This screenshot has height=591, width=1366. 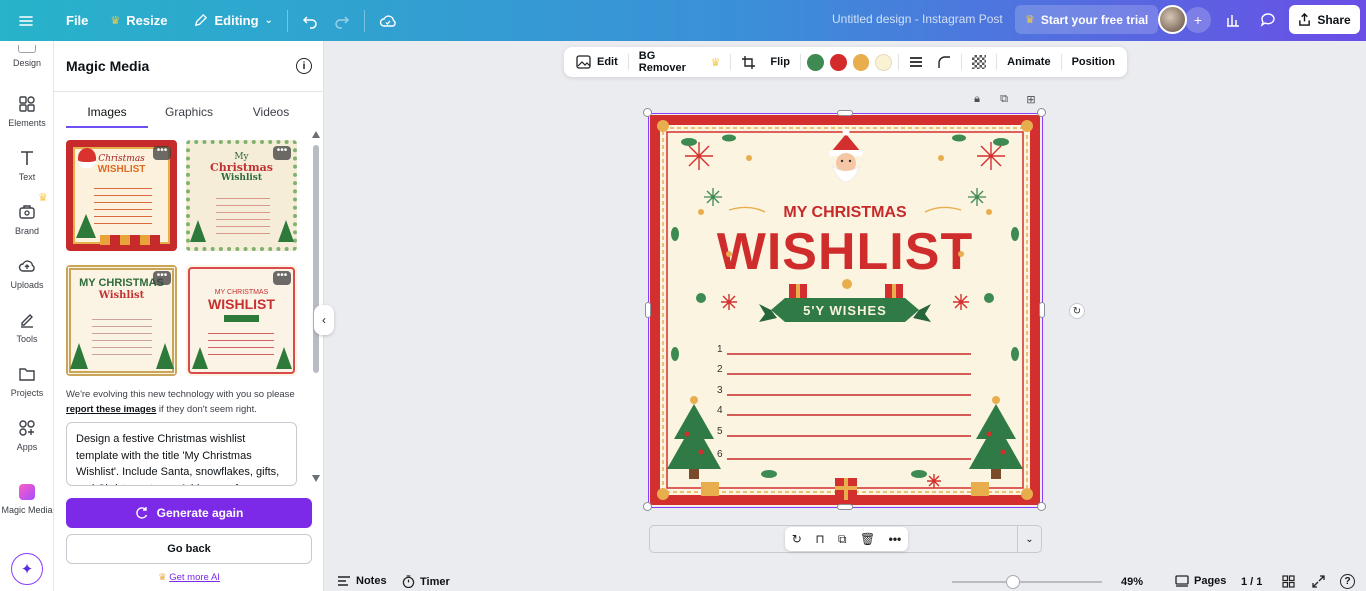 What do you see at coordinates (362, 581) in the screenshot?
I see `notes-button: Notes` at bounding box center [362, 581].